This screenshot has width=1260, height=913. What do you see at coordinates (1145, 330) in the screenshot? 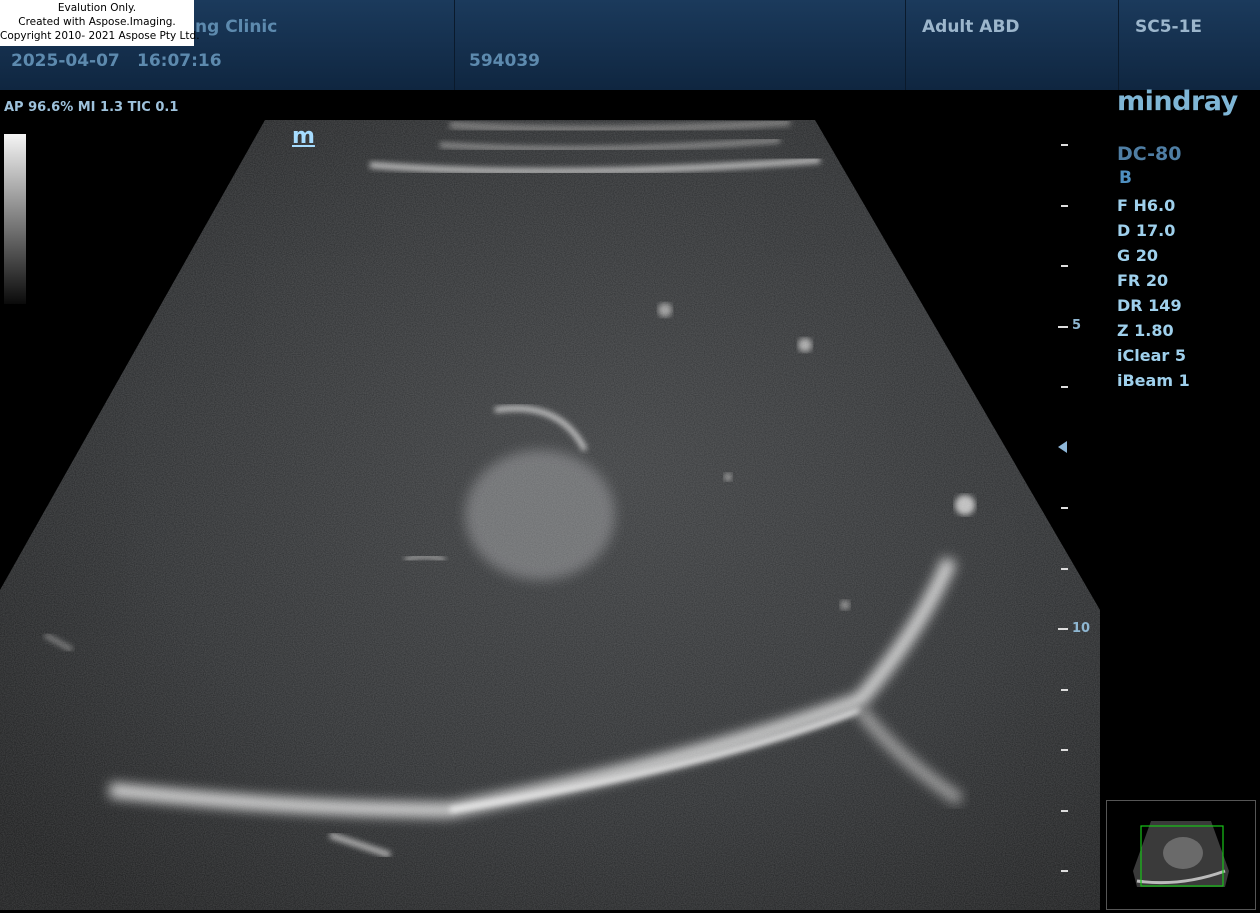
I see `param-zoom: Z 1.80` at bounding box center [1145, 330].